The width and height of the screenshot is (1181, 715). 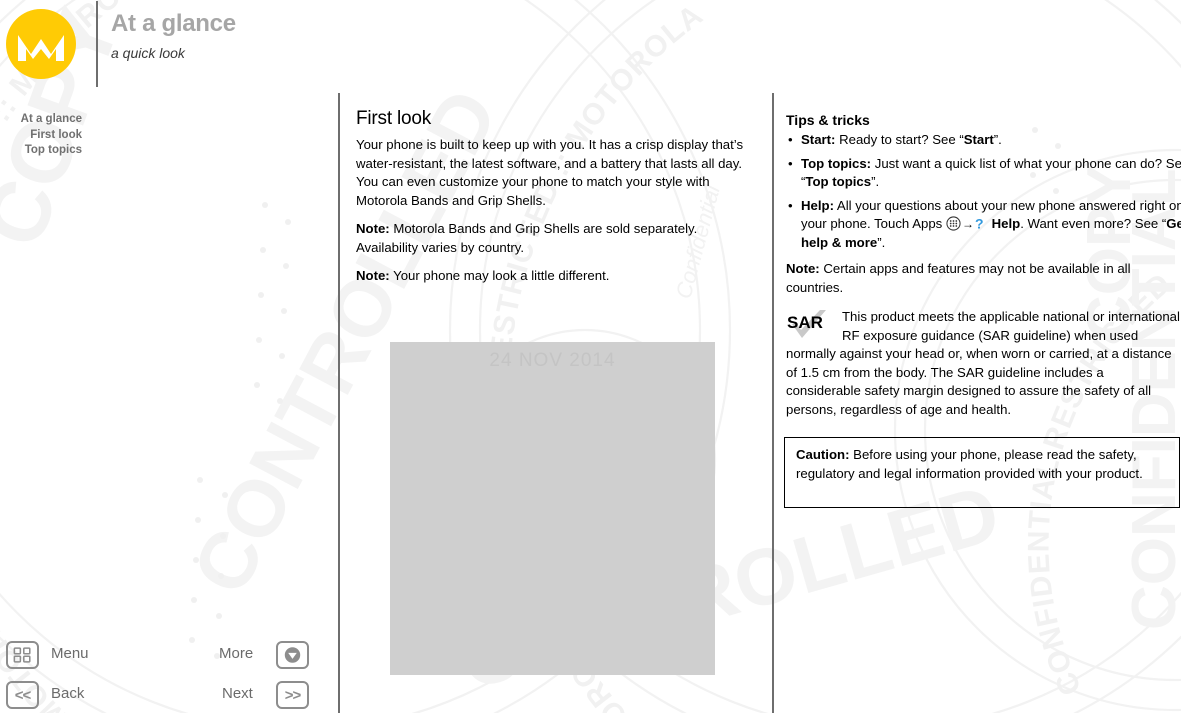 I want to click on page-header: At a glance a quick look, so click(x=590, y=45).